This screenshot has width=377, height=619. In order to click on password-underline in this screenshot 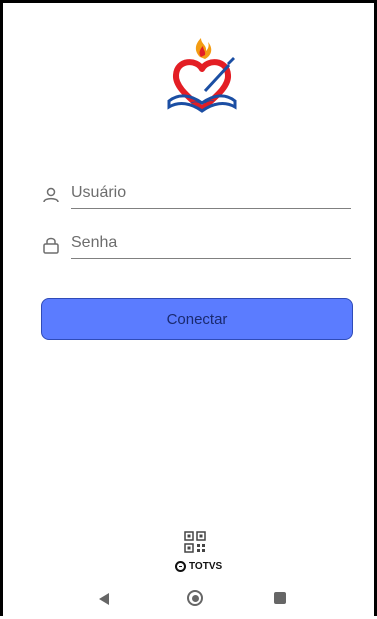, I will do `click(211, 258)`.